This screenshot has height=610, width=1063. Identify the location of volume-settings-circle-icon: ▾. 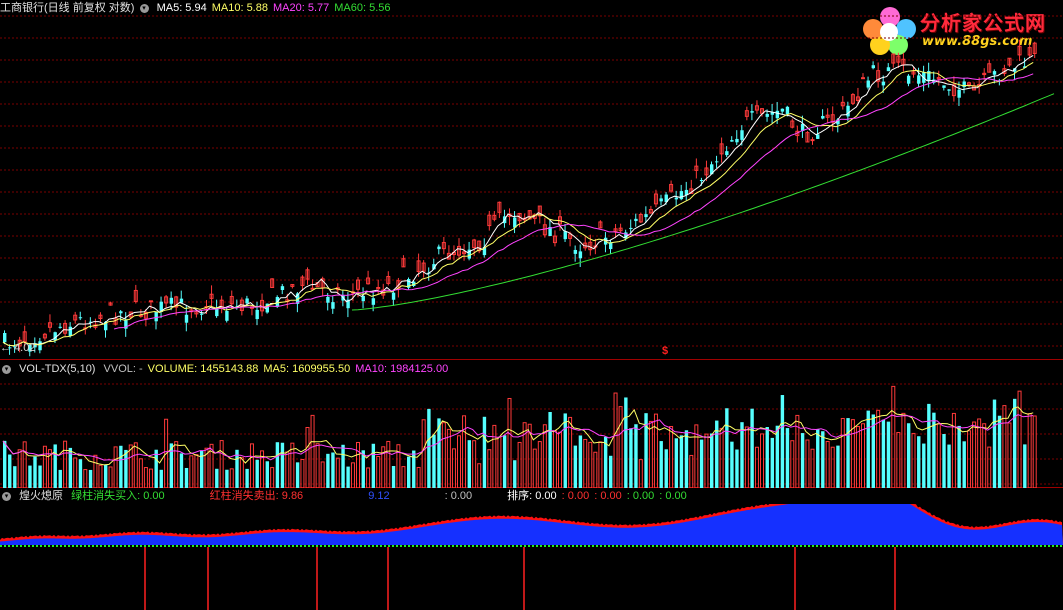
(6, 369).